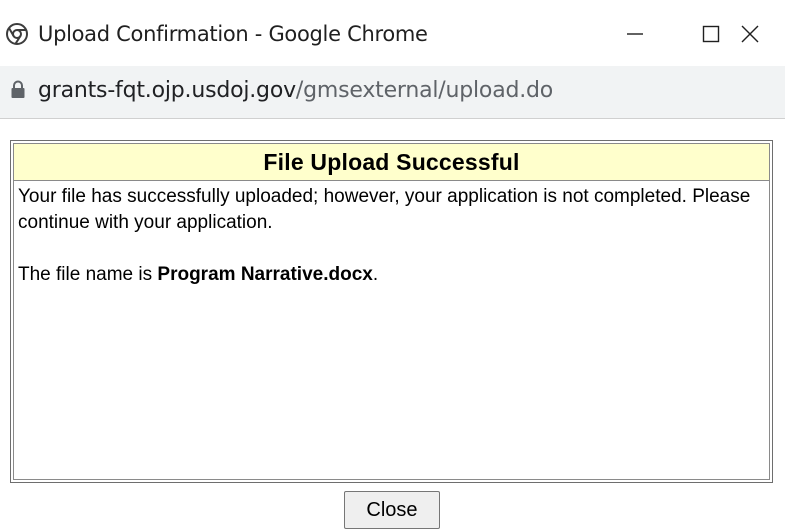  I want to click on panel-header: File Upload Successful, so click(391, 162).